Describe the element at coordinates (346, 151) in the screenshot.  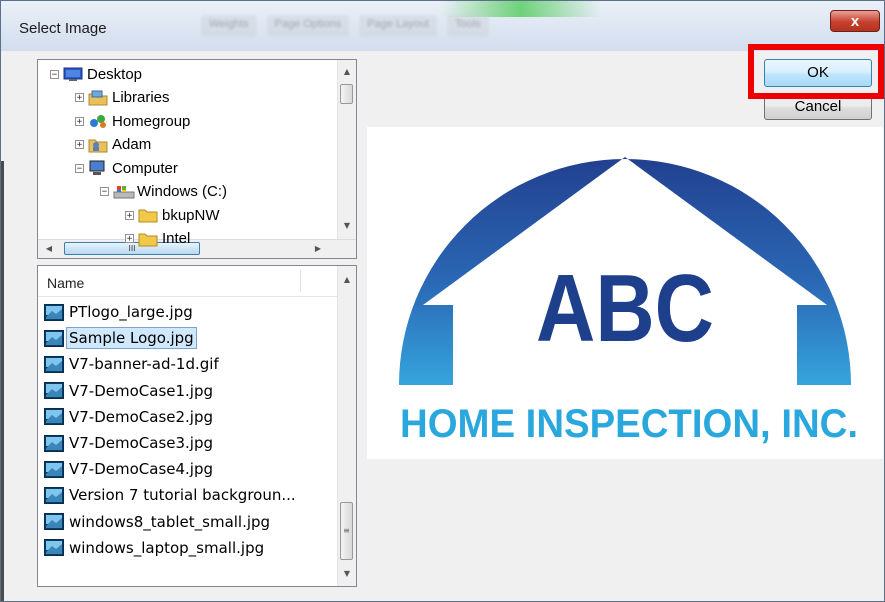
I see `tree-vertical-scrollbar: ▲ ▼` at that location.